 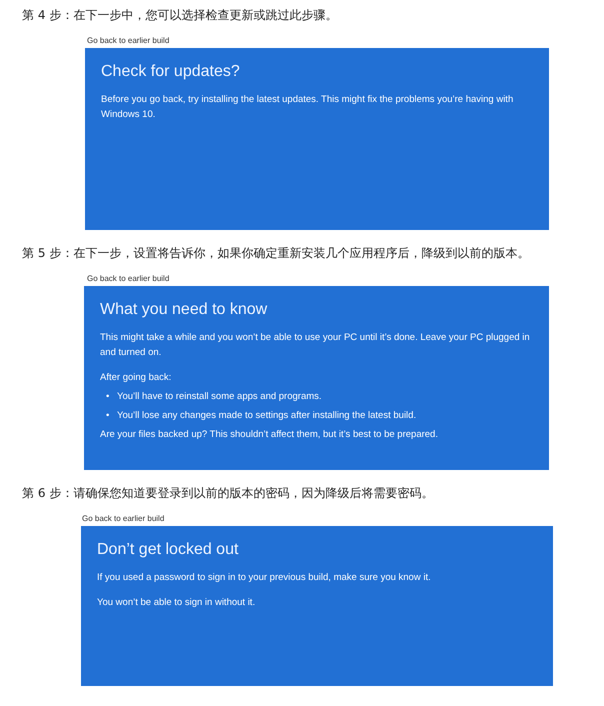 I want to click on bullet-text: You’ll have to reinstall some apps and programs., so click(x=219, y=397).